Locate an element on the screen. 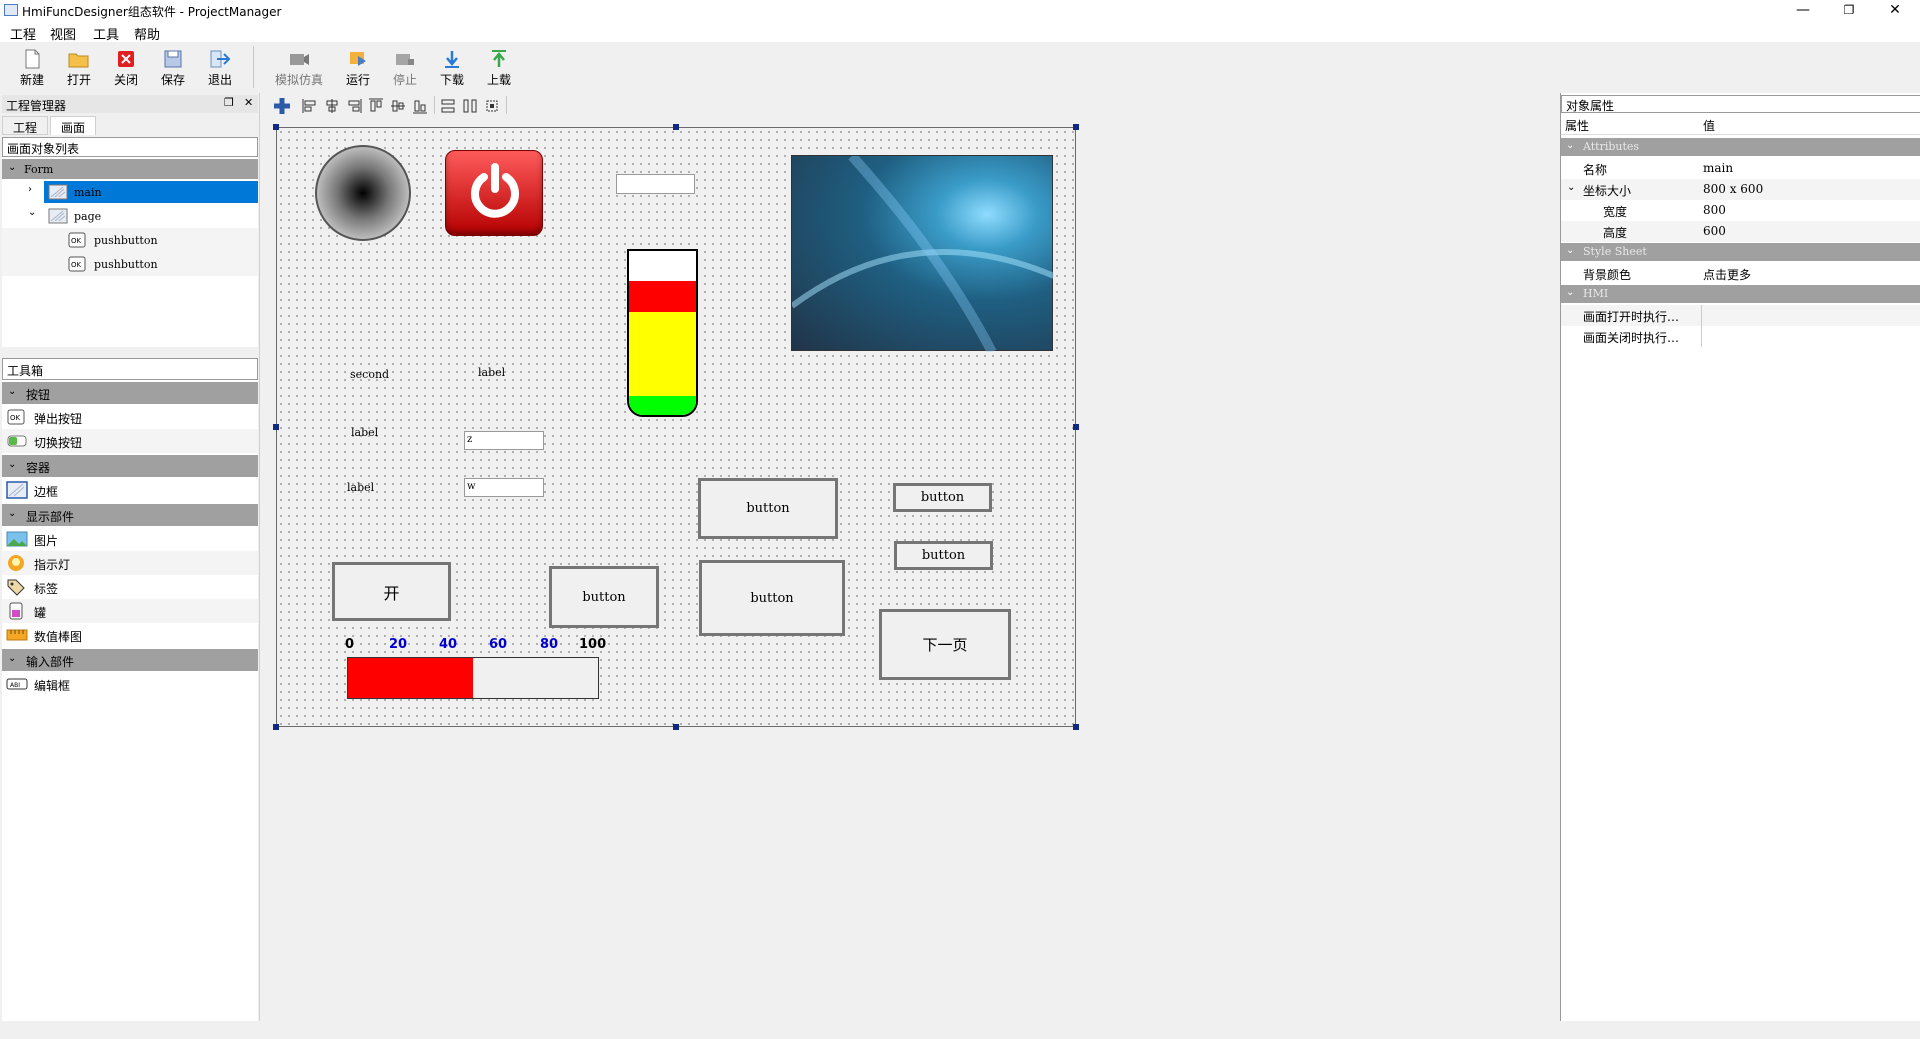  prop-key: 名称 is located at coordinates (1595, 170).